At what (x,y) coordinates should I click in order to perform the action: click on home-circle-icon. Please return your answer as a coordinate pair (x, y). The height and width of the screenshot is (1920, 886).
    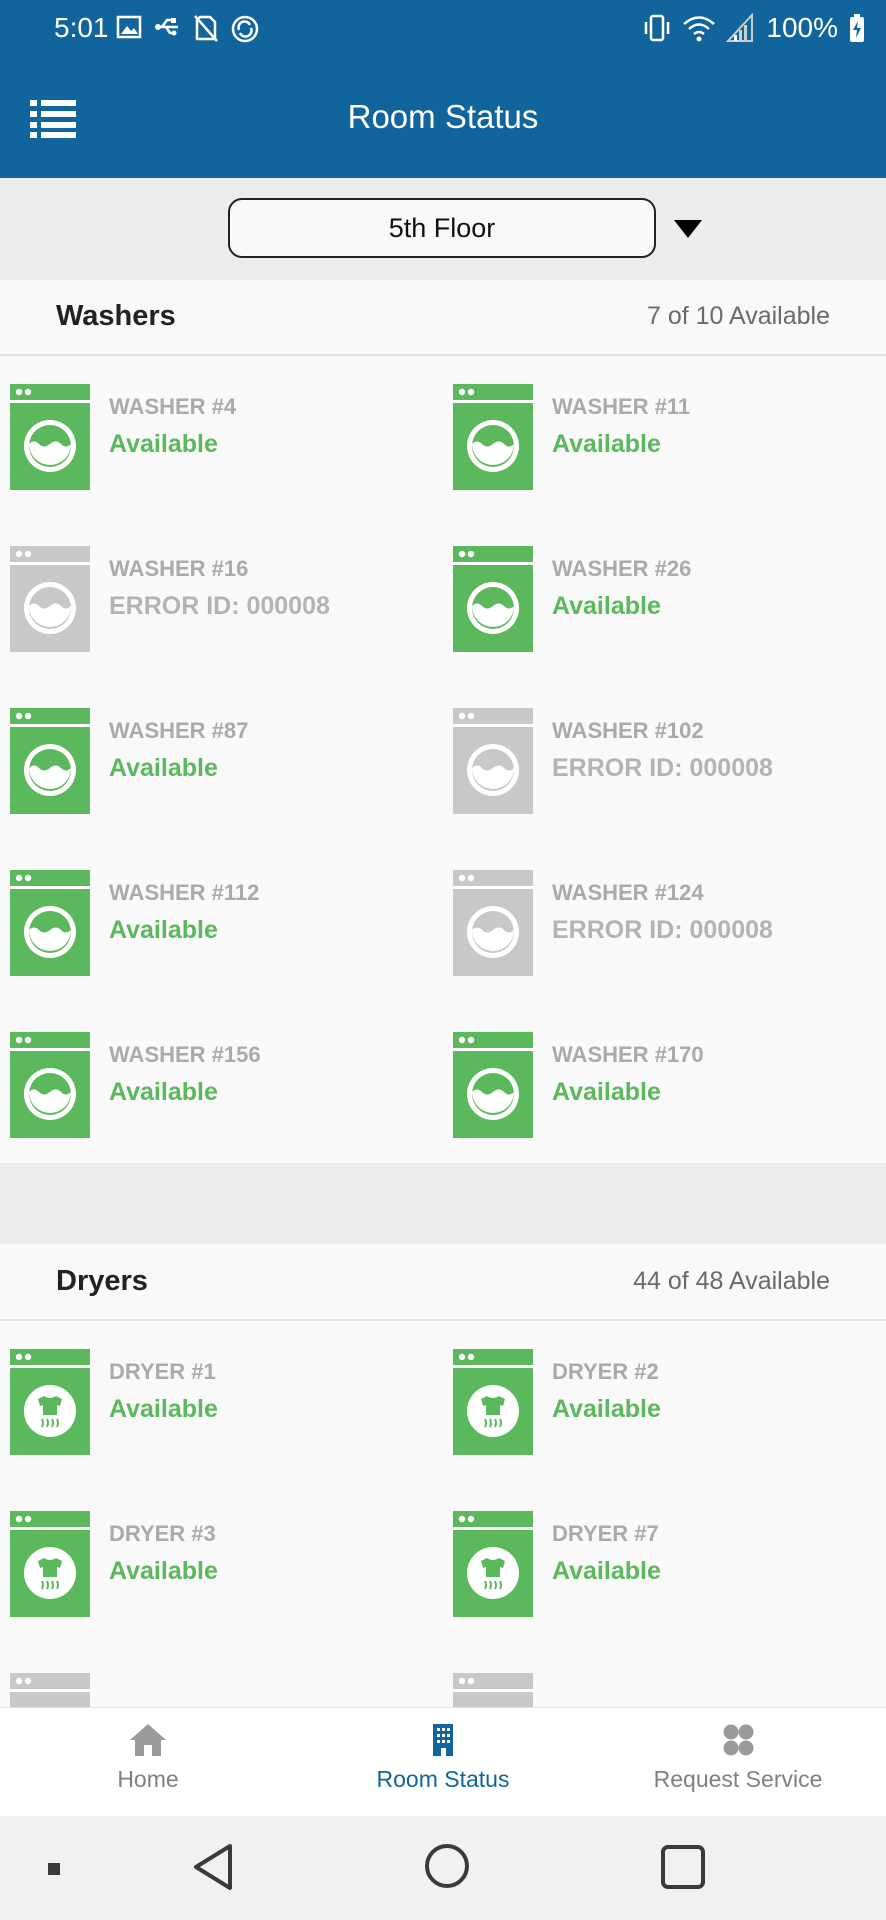
    Looking at the image, I should click on (447, 1866).